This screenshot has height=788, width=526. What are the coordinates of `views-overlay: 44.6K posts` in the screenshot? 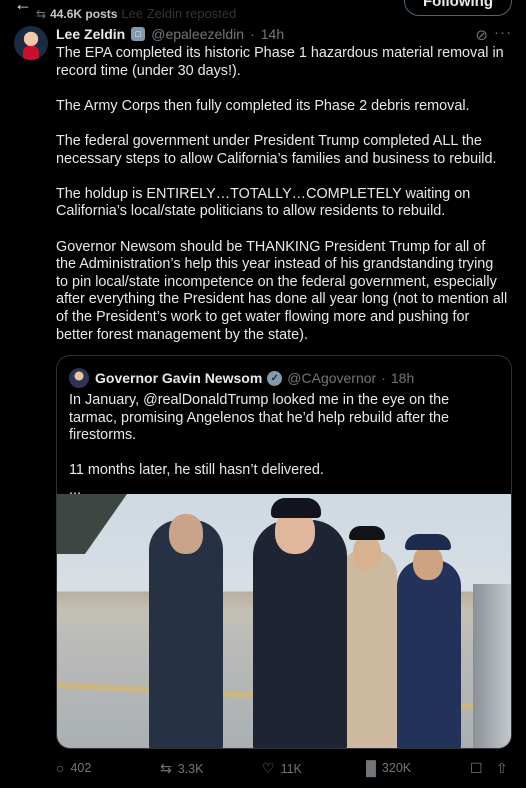 It's located at (84, 13).